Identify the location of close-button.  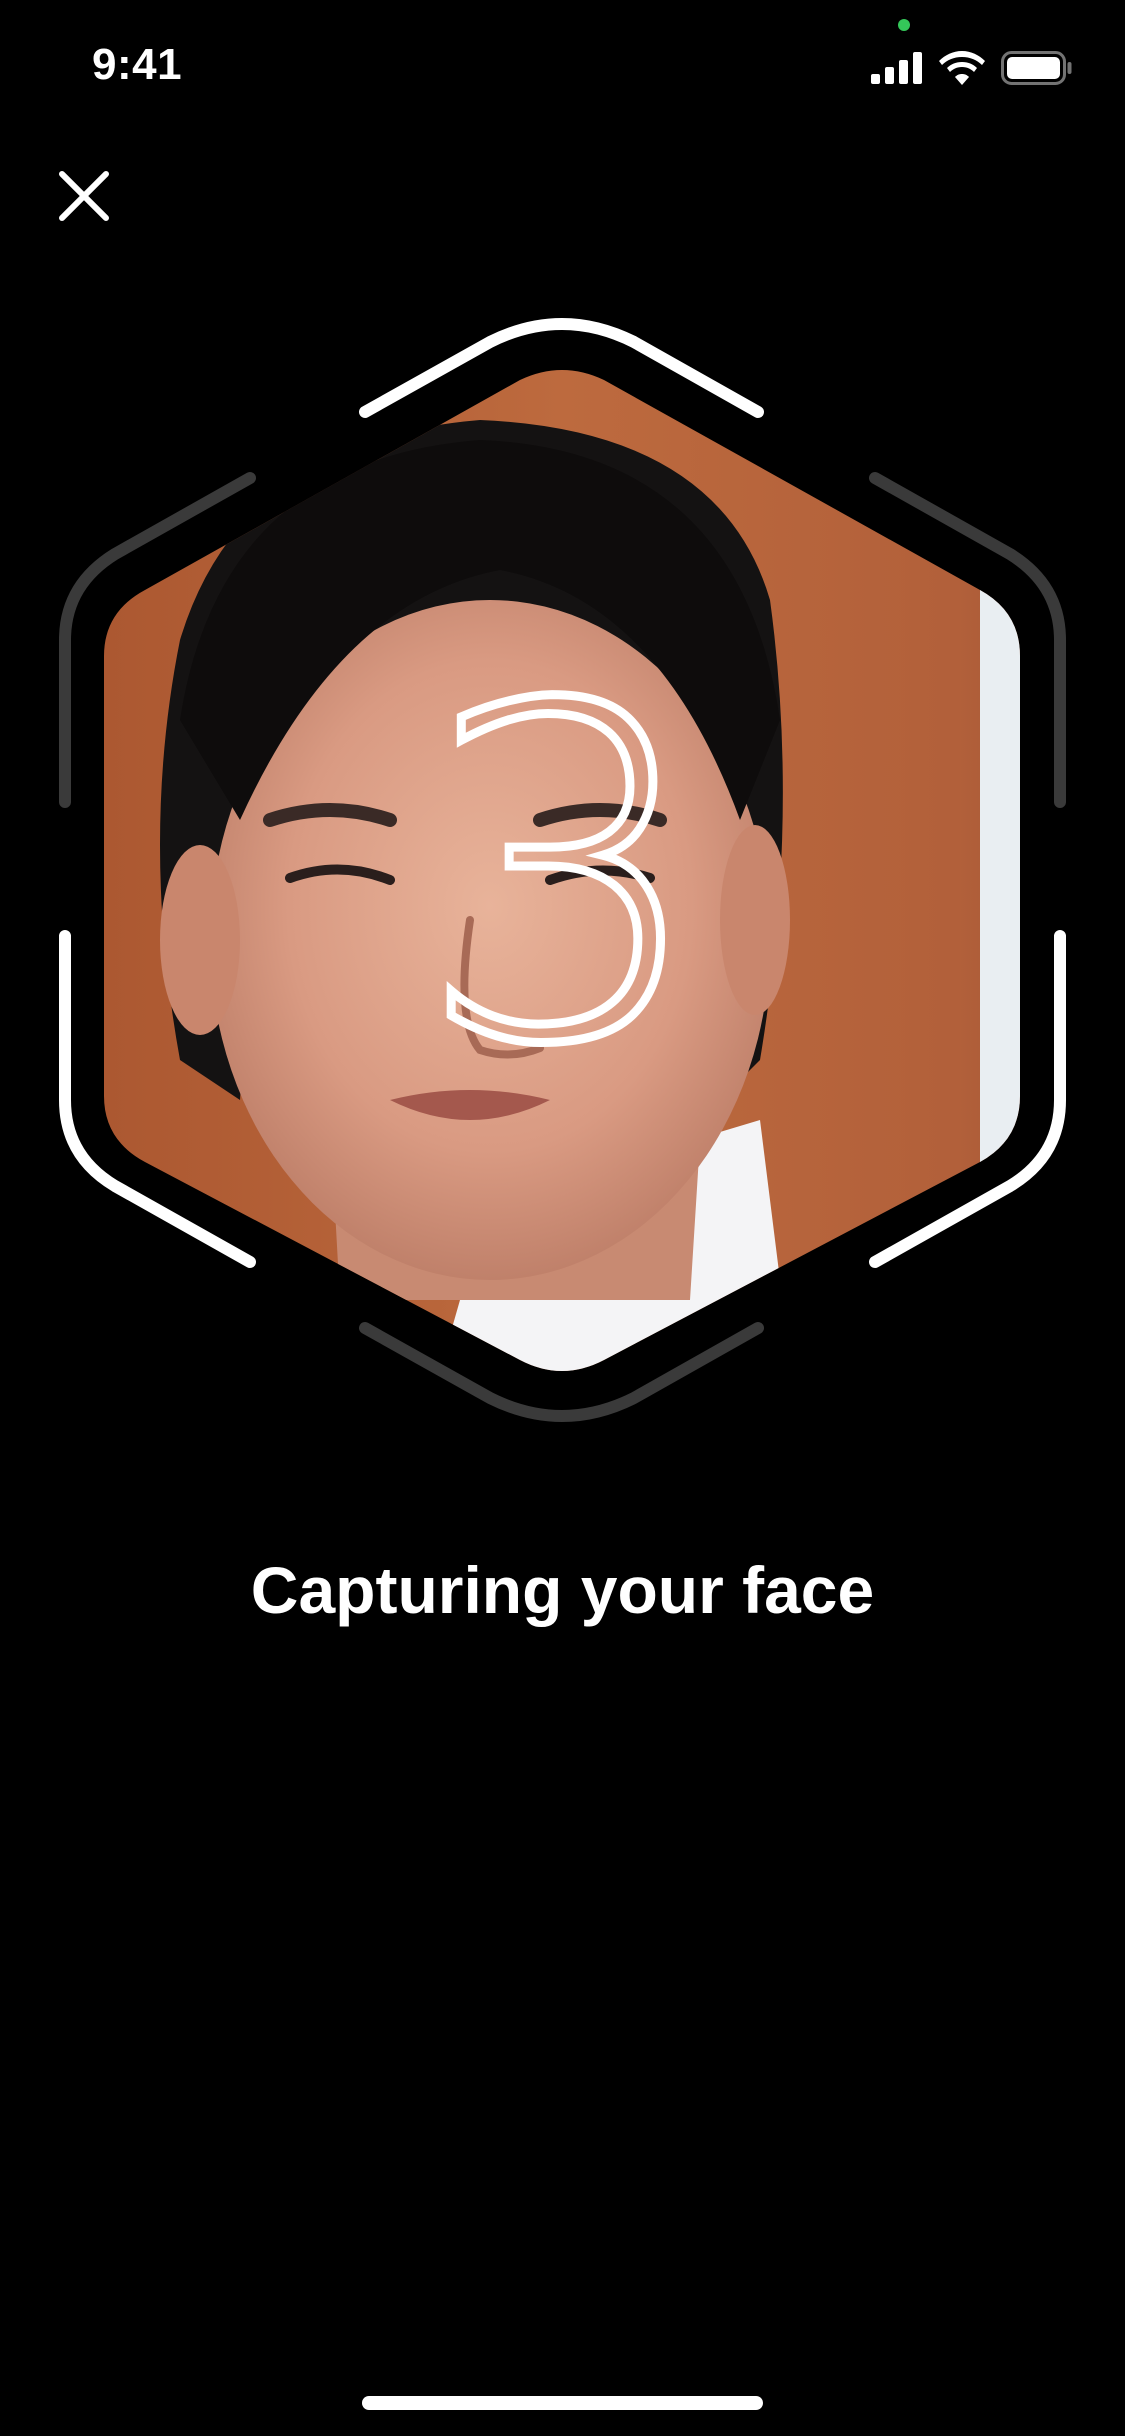
(84, 196).